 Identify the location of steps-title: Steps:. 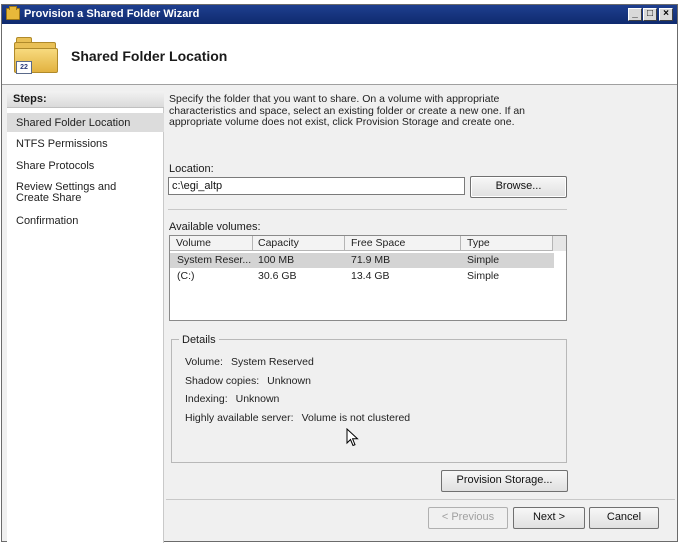
(85, 99).